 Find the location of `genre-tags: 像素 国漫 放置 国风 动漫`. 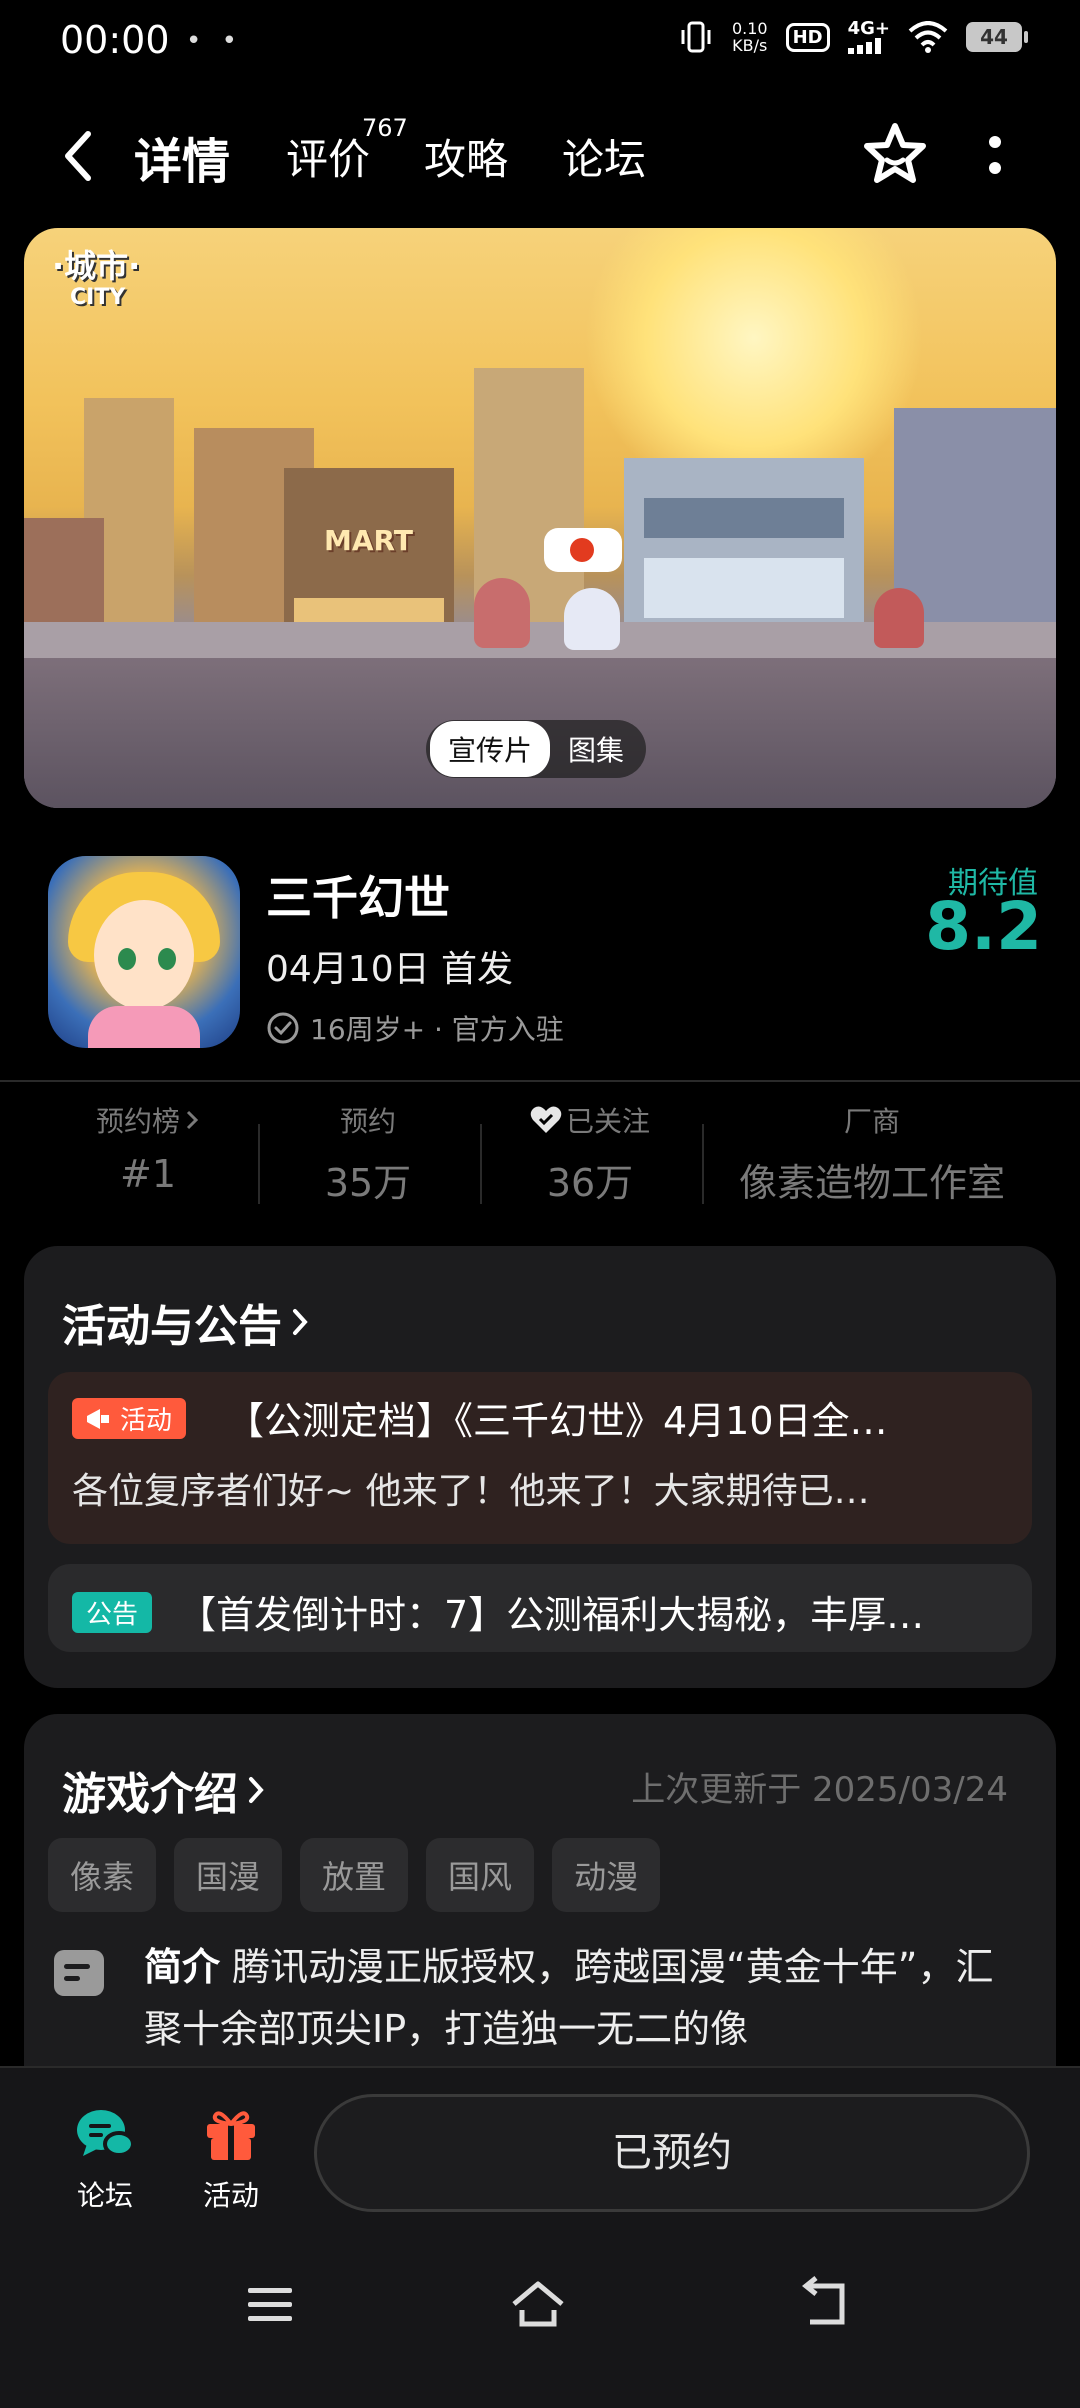

genre-tags: 像素 国漫 放置 国风 动漫 is located at coordinates (354, 1875).